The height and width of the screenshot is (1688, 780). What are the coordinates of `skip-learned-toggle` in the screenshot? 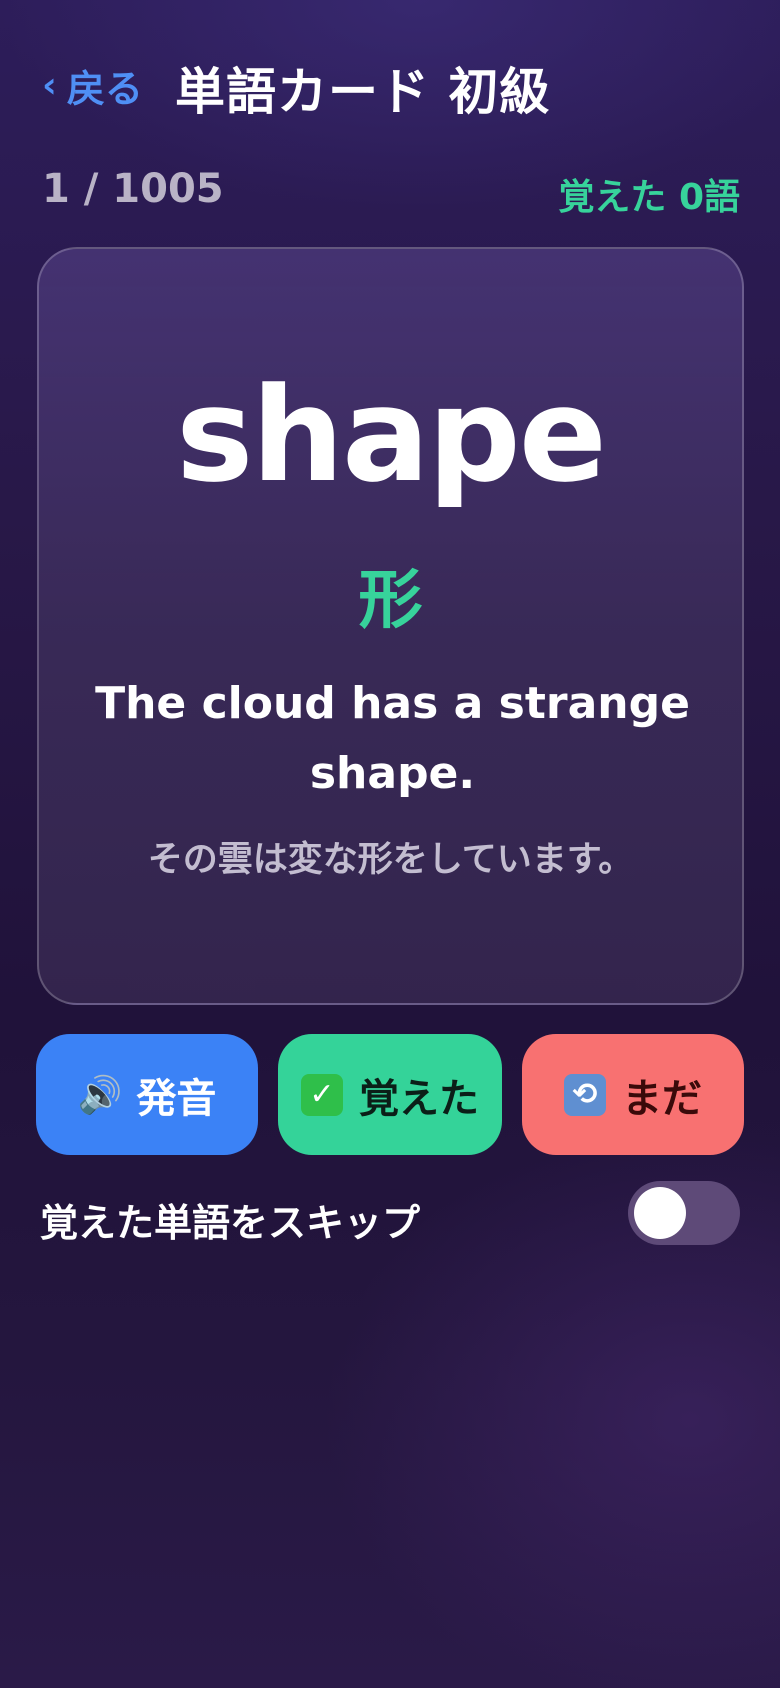 It's located at (684, 1213).